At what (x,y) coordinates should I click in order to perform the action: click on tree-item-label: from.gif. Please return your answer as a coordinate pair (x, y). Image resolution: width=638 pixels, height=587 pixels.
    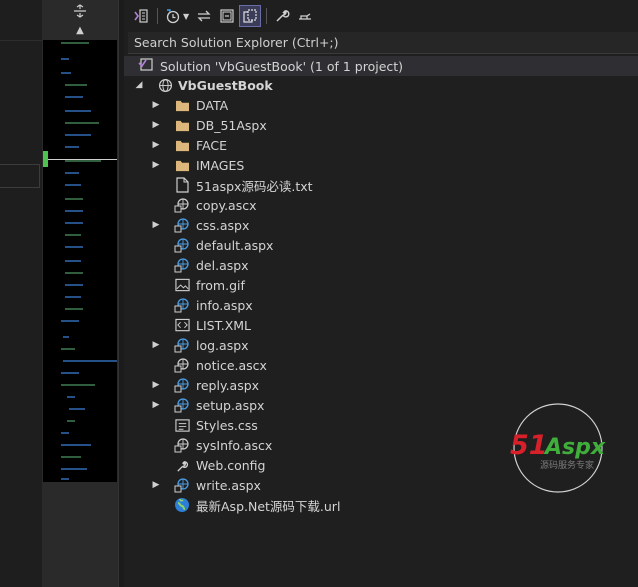
    Looking at the image, I should click on (220, 285).